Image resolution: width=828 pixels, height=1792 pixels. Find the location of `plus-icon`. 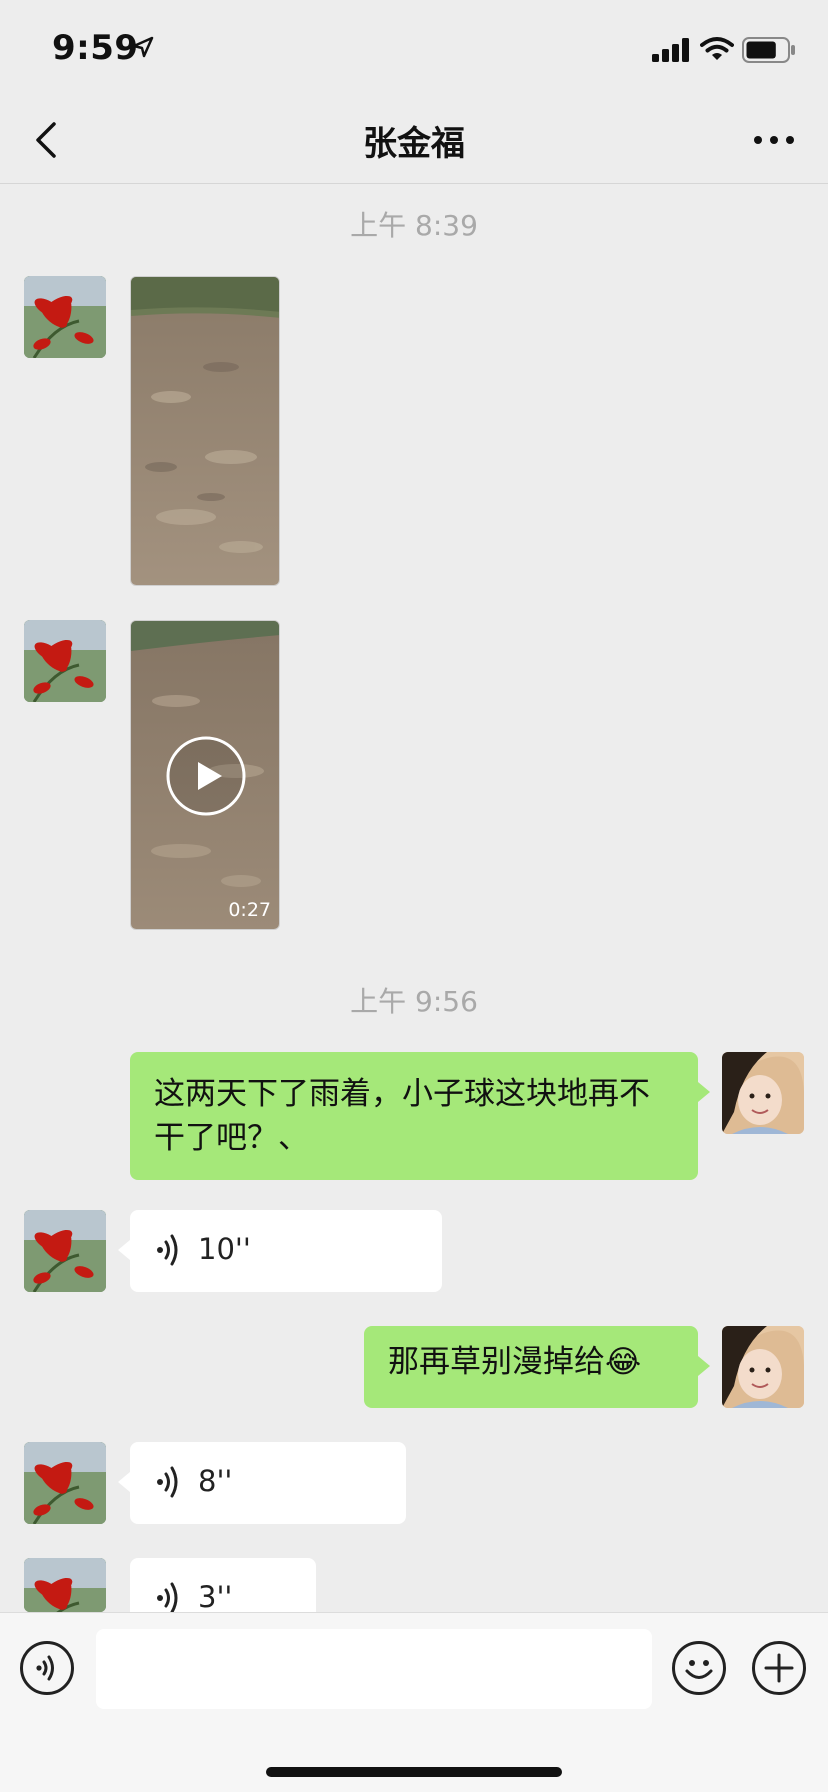

plus-icon is located at coordinates (779, 1668).